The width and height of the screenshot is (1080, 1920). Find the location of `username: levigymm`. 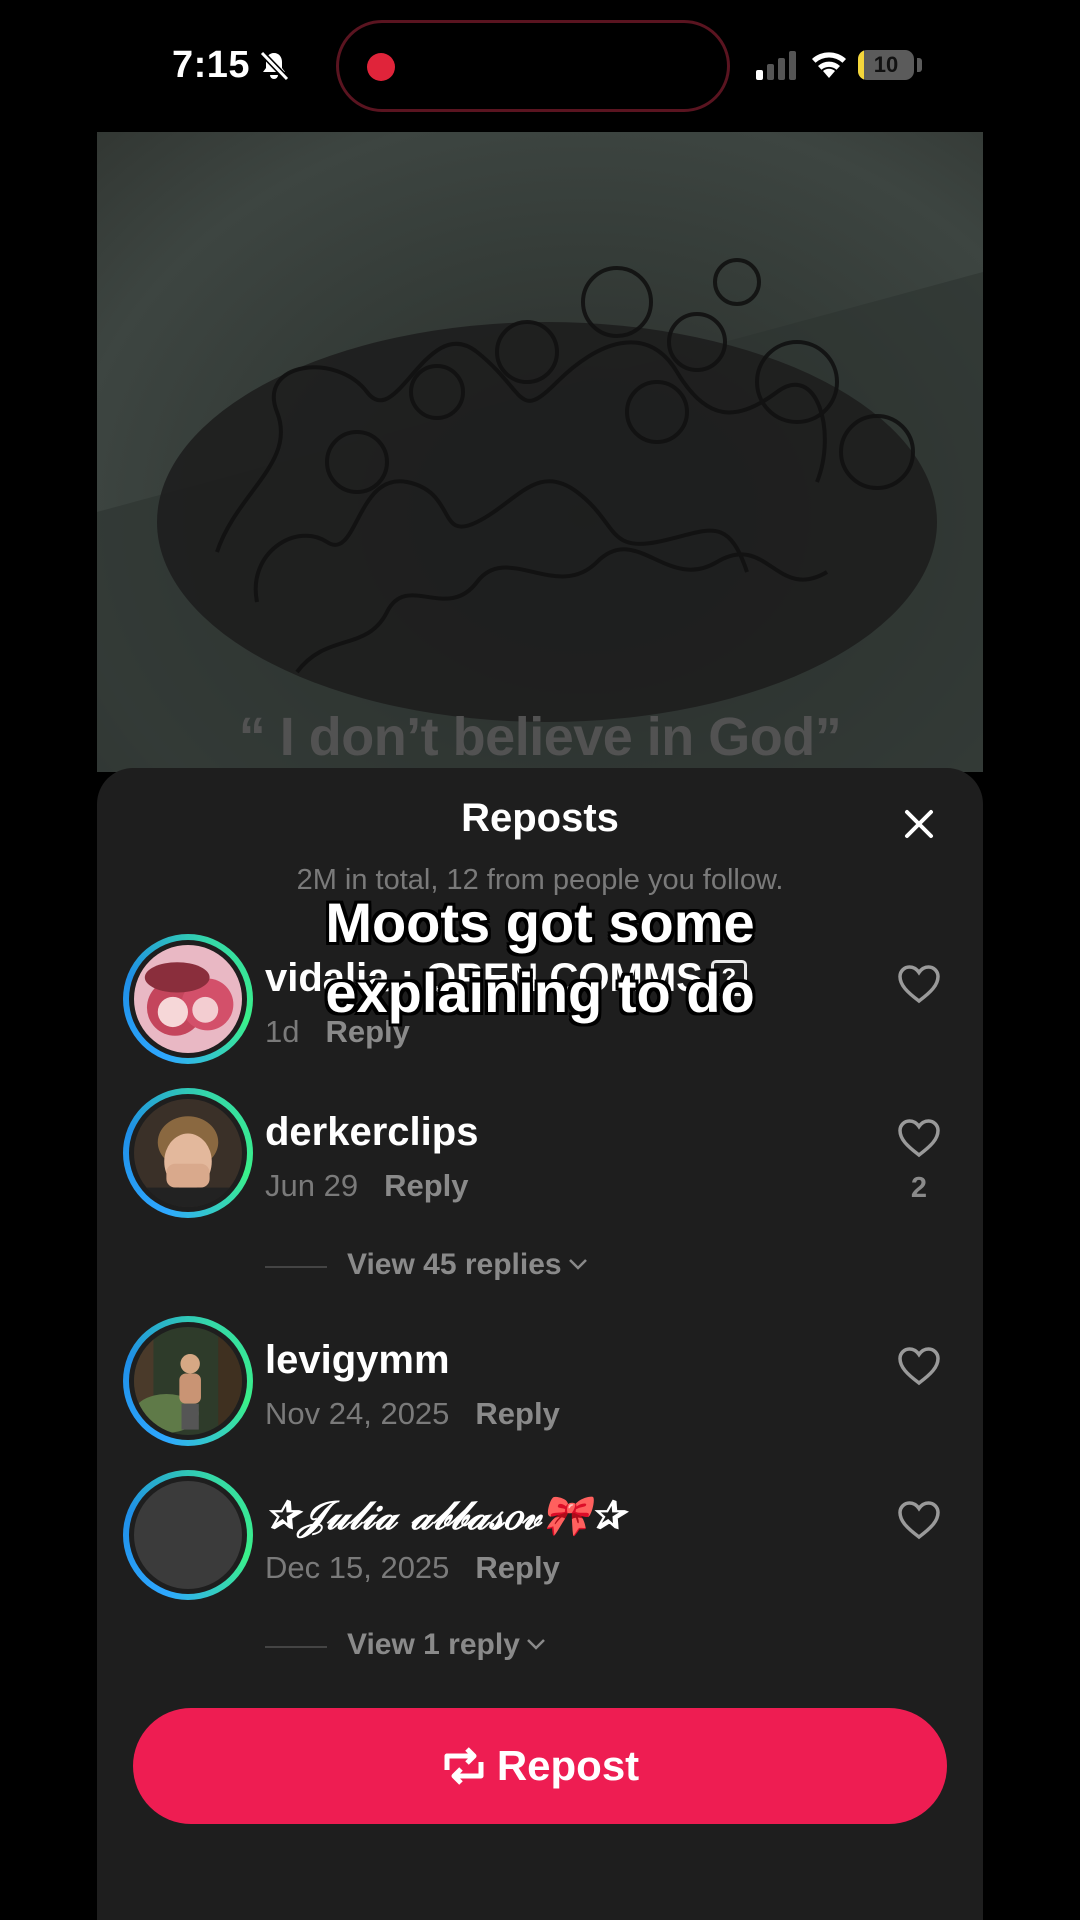

username: levigymm is located at coordinates (357, 1360).